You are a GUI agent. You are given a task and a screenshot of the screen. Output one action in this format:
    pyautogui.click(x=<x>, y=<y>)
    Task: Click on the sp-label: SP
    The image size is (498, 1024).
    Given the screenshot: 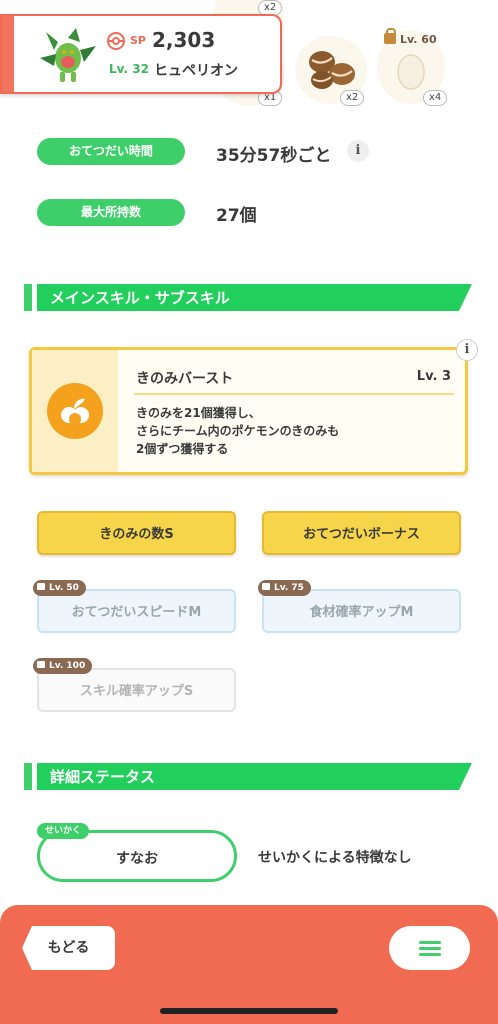 What is the action you would take?
    pyautogui.click(x=138, y=40)
    